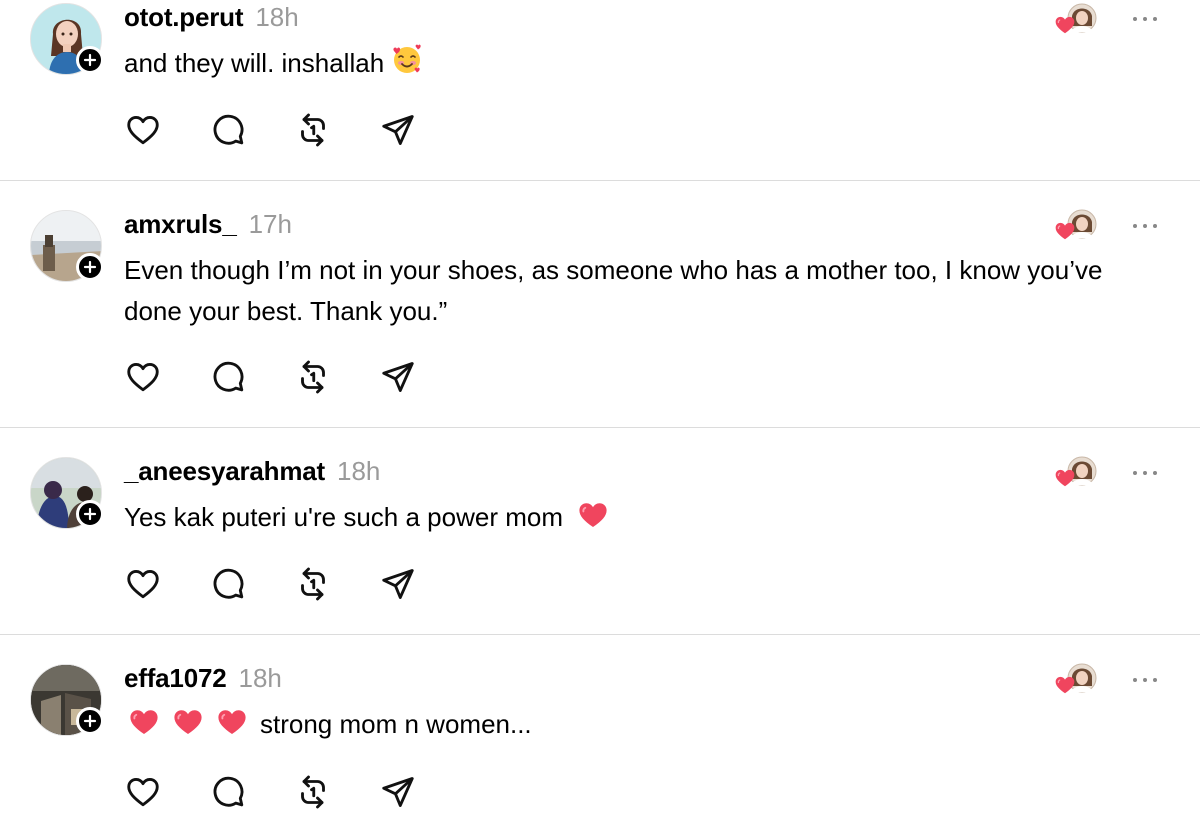 The height and width of the screenshot is (820, 1200). I want to click on emoji-hearts, so click(188, 722).